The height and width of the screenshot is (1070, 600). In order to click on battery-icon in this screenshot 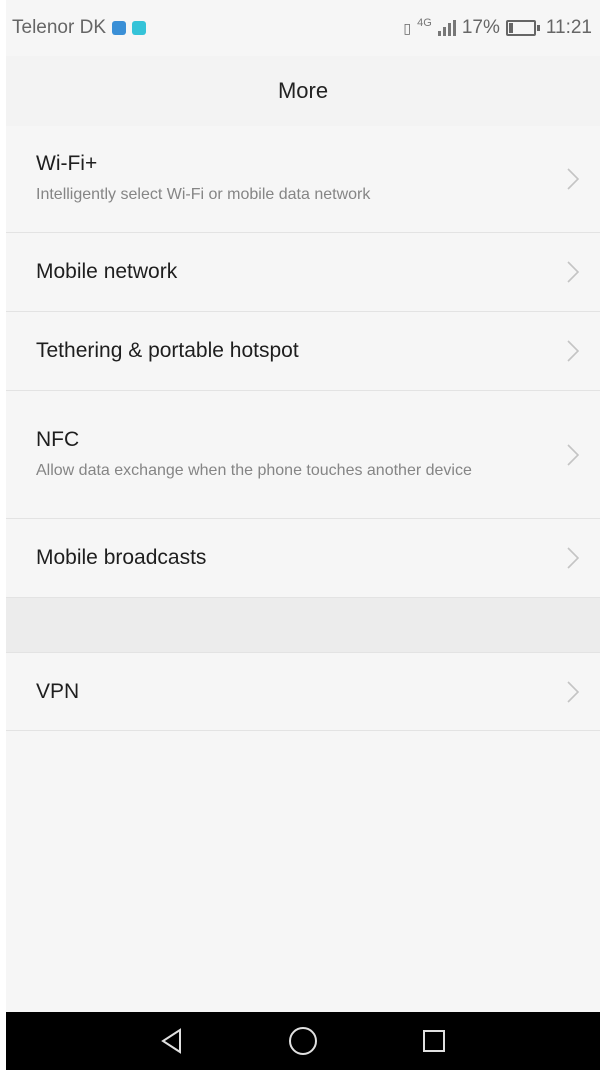, I will do `click(522, 28)`.